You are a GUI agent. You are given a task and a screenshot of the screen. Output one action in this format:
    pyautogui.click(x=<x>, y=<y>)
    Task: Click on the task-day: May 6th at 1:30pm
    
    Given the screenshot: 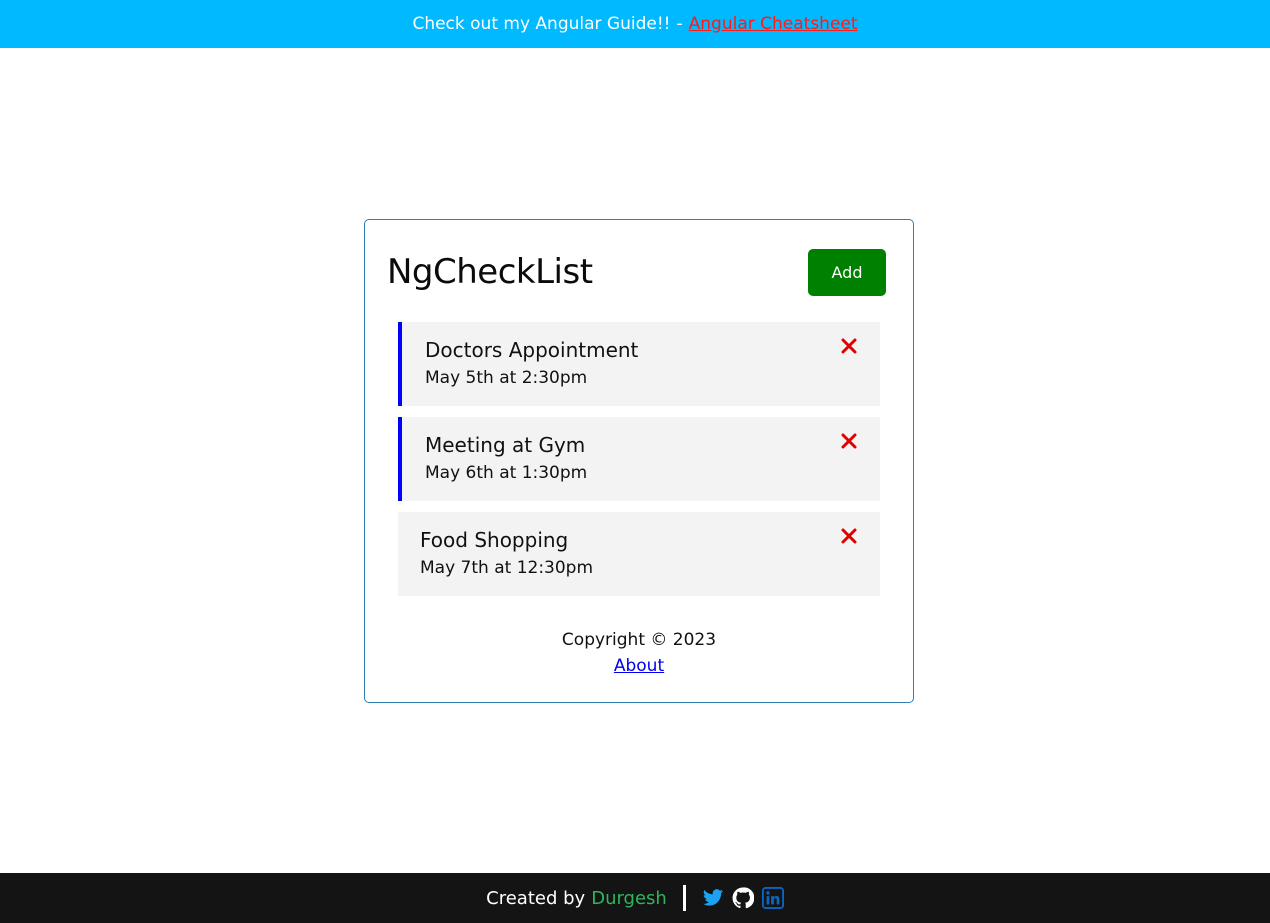 What is the action you would take?
    pyautogui.click(x=506, y=473)
    